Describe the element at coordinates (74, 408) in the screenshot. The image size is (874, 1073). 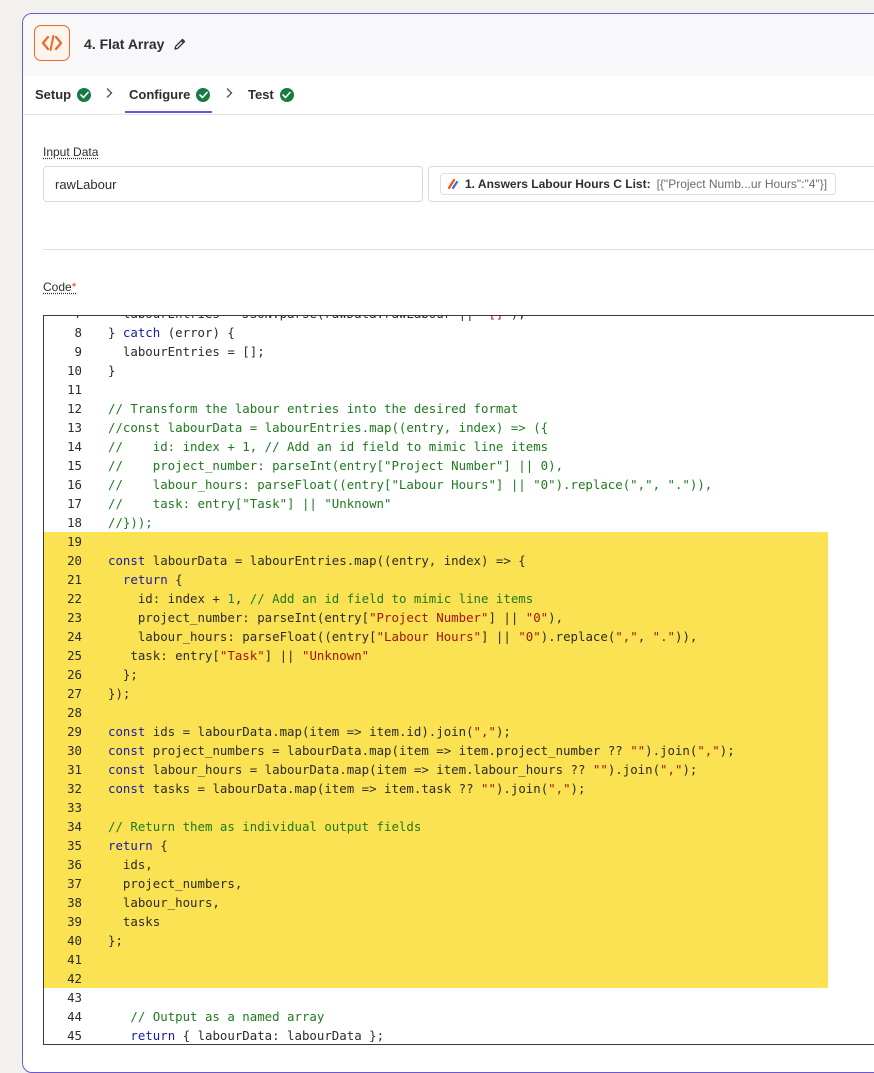
I see `line-number: 12` at that location.